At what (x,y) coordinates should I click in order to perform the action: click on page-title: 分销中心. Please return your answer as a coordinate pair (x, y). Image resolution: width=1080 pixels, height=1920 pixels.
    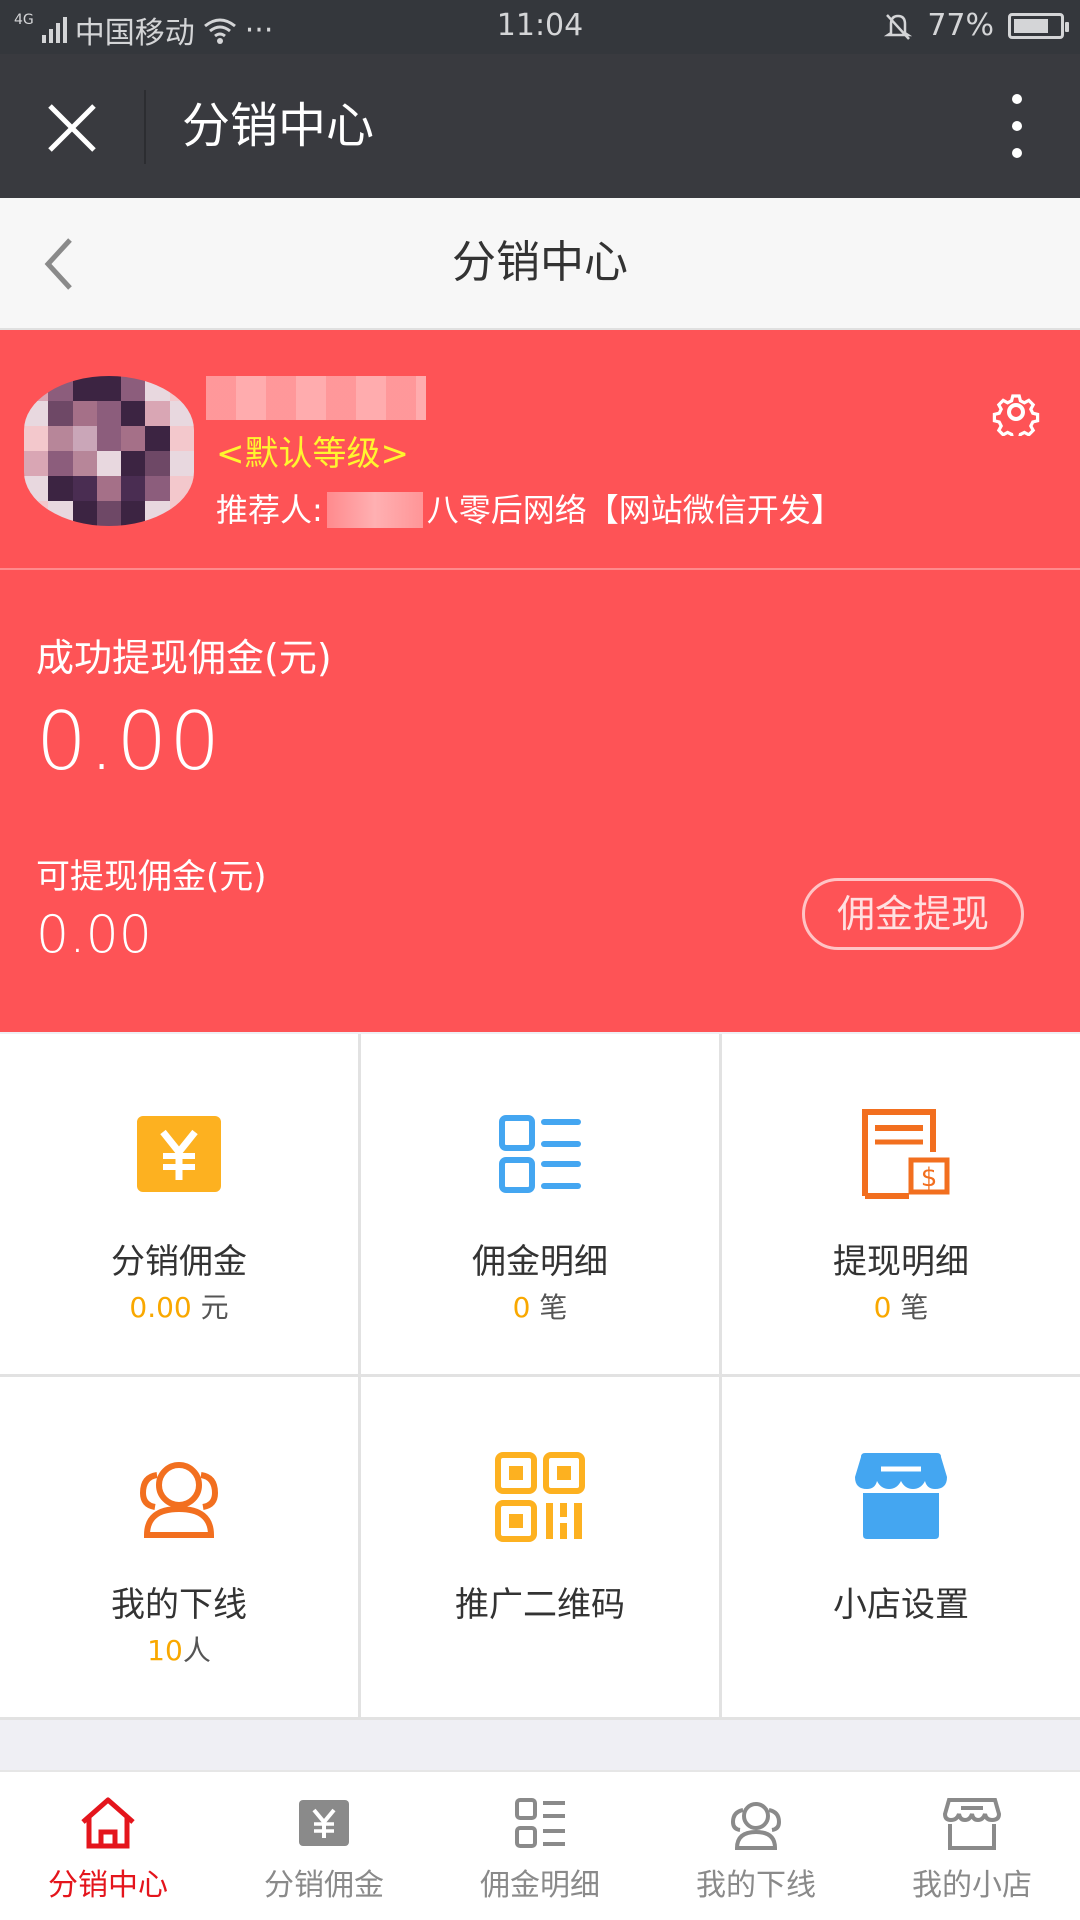
    Looking at the image, I should click on (540, 262).